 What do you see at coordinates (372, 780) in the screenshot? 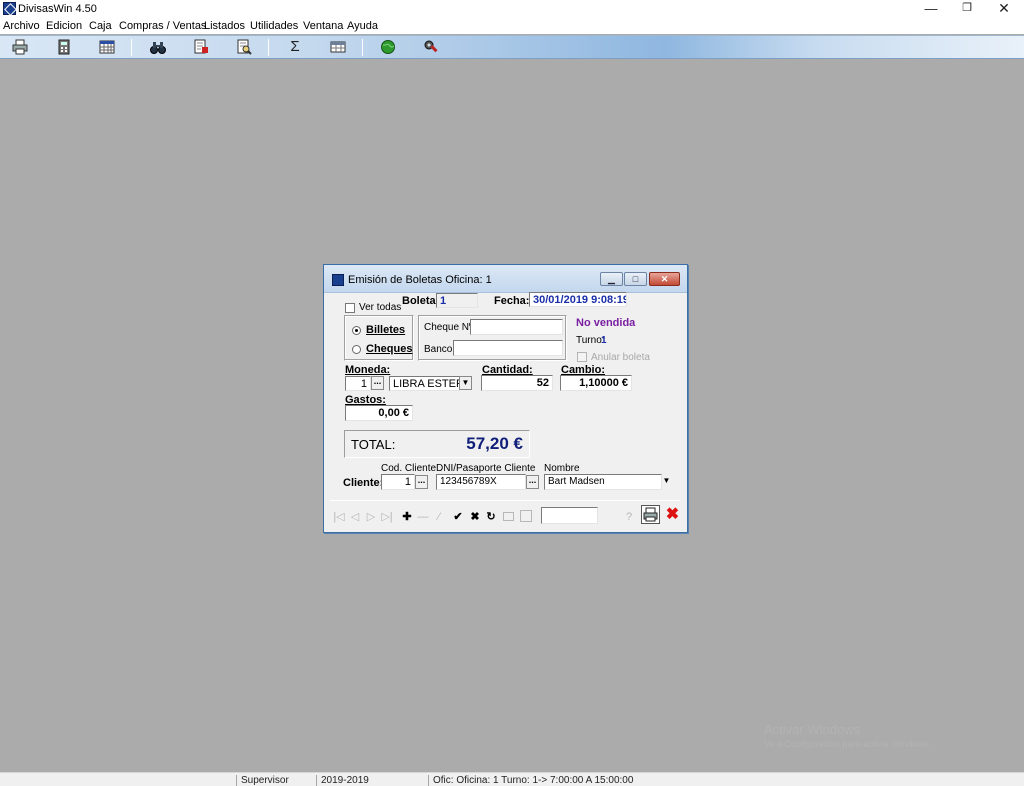
I see `status-period: 2019-2019` at bounding box center [372, 780].